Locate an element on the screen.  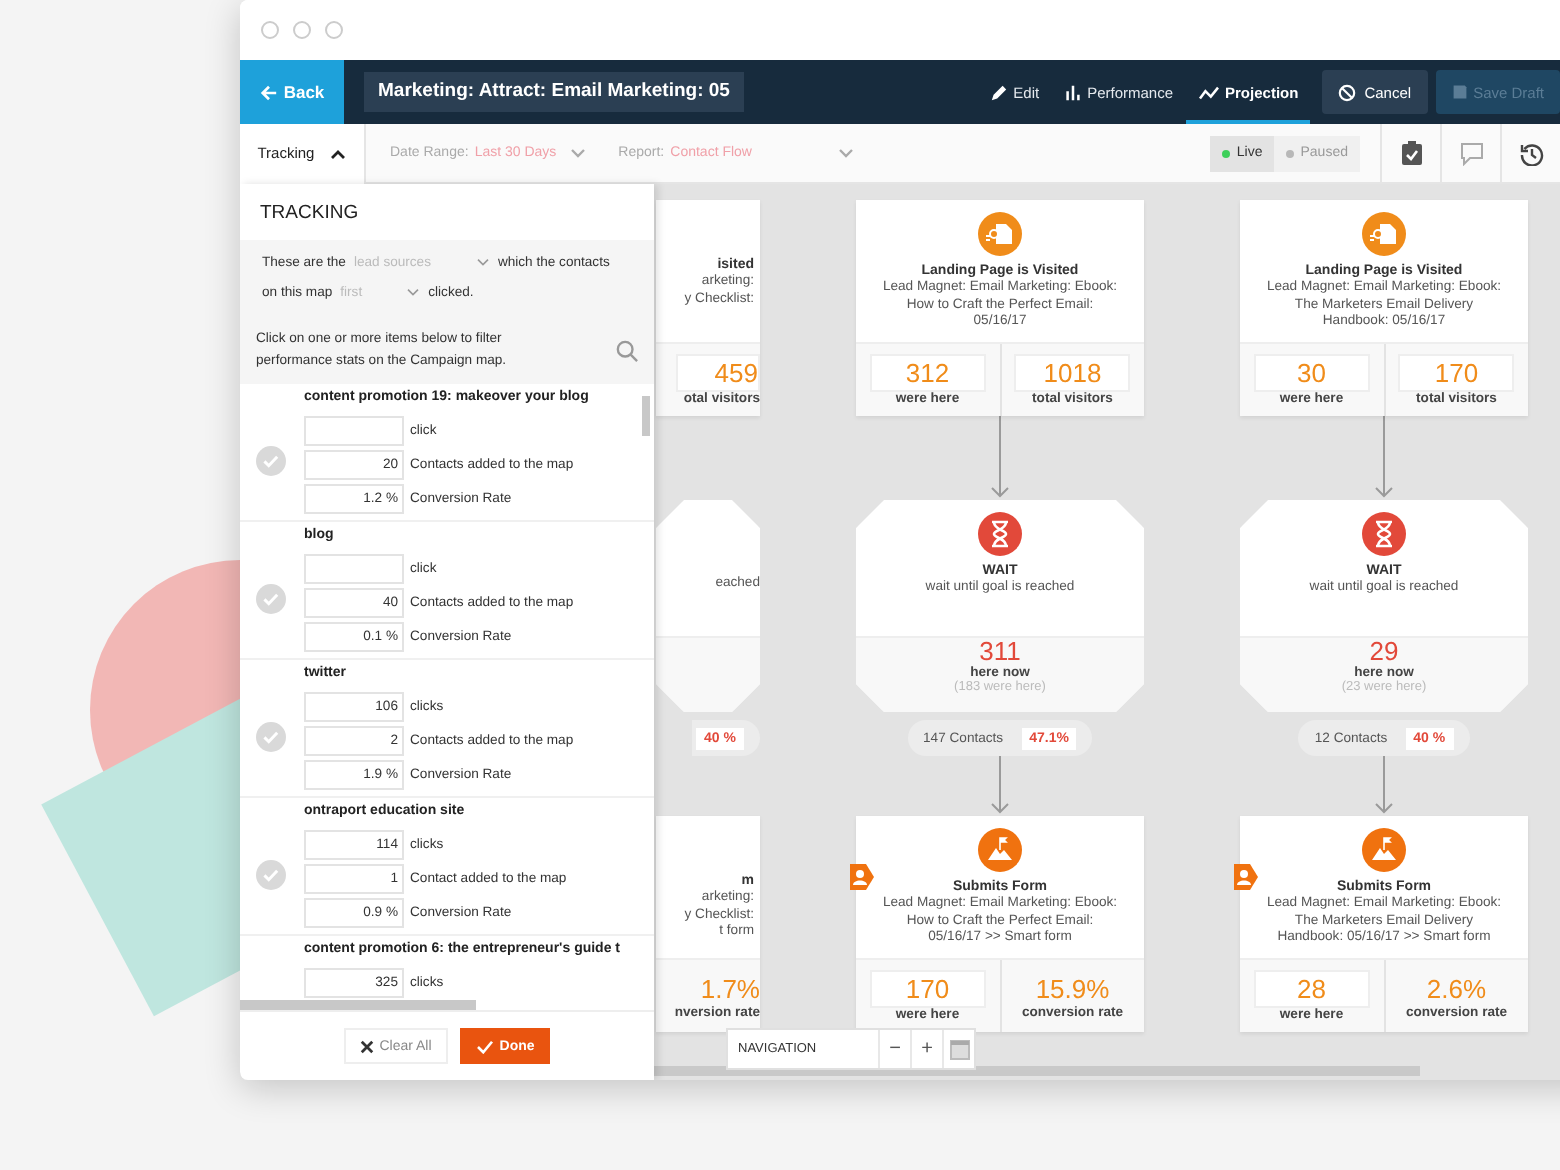
here-now-count: 29 is located at coordinates (1384, 652).